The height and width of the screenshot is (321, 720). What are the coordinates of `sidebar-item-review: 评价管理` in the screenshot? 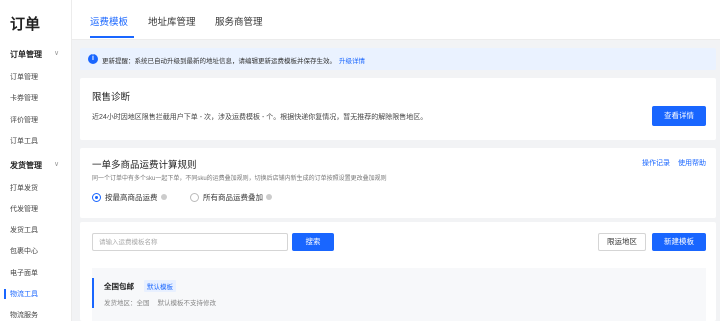 It's located at (24, 120).